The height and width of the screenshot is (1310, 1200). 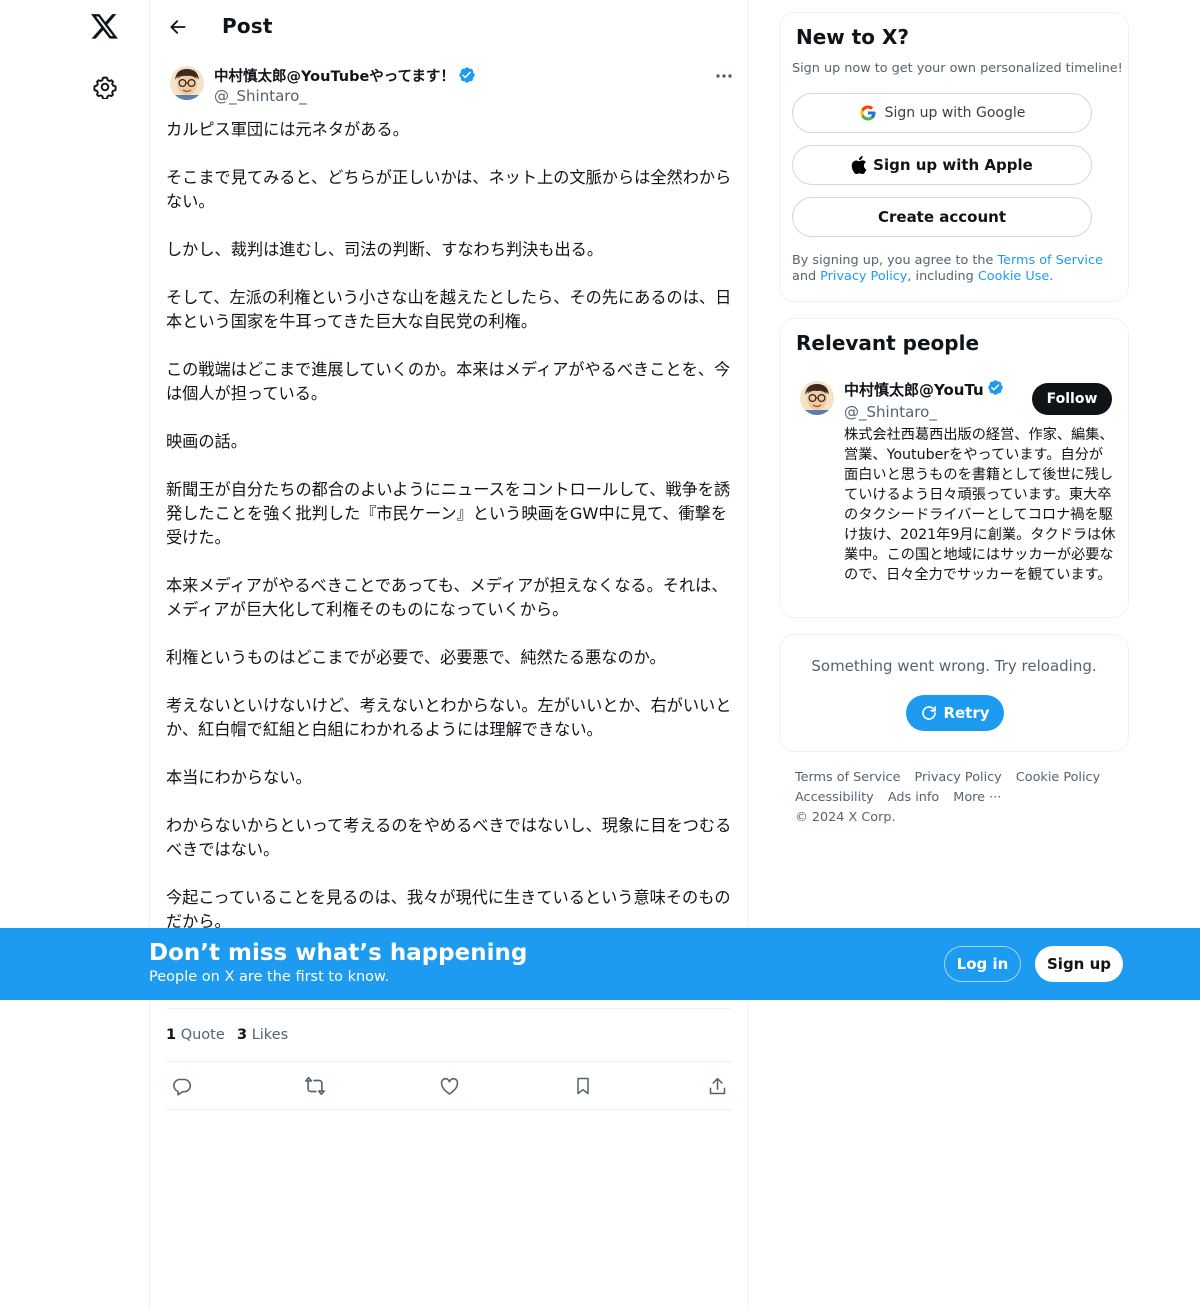 I want to click on author-name: 中村慎太郎@YouTubeやってます！, so click(x=345, y=76).